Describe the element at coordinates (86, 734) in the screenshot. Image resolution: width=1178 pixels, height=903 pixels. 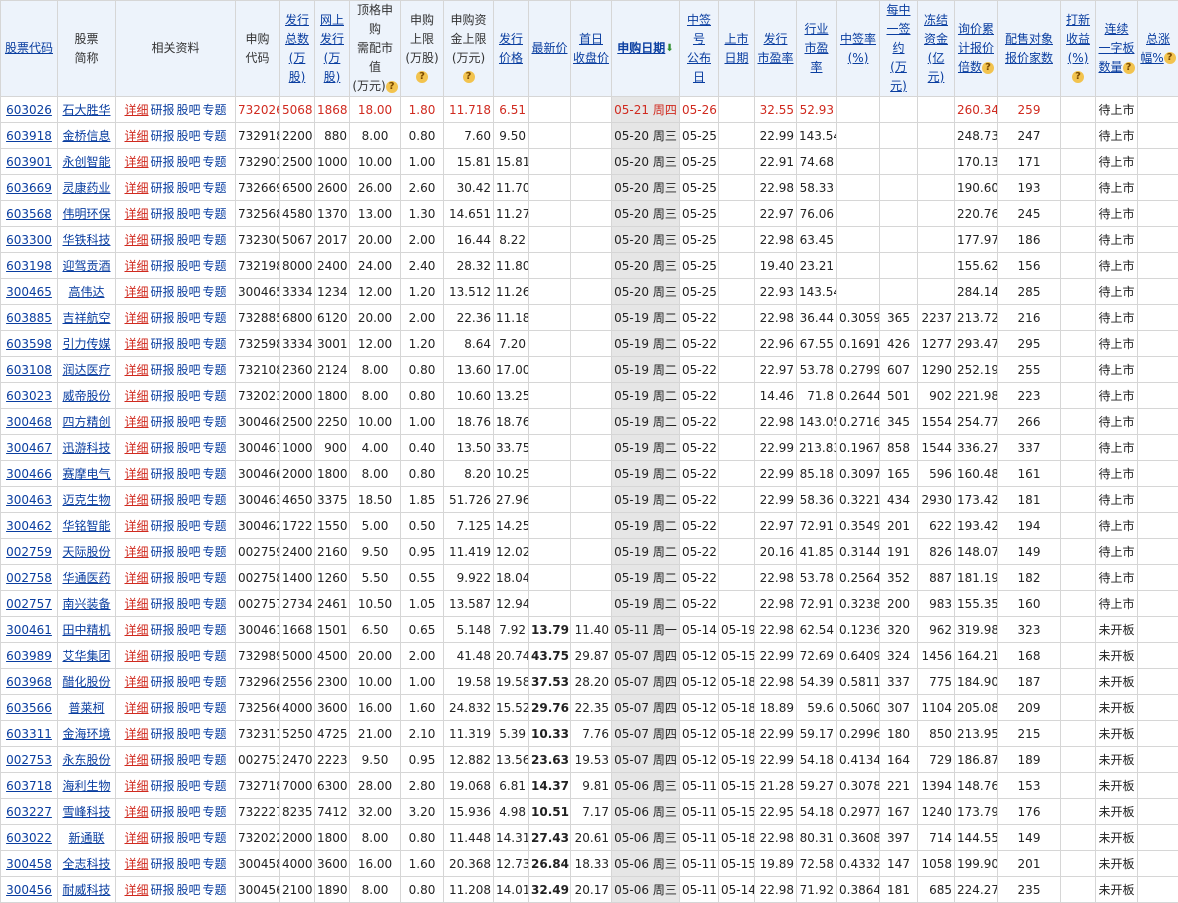
I see `stock-name-link: 金海环境` at that location.